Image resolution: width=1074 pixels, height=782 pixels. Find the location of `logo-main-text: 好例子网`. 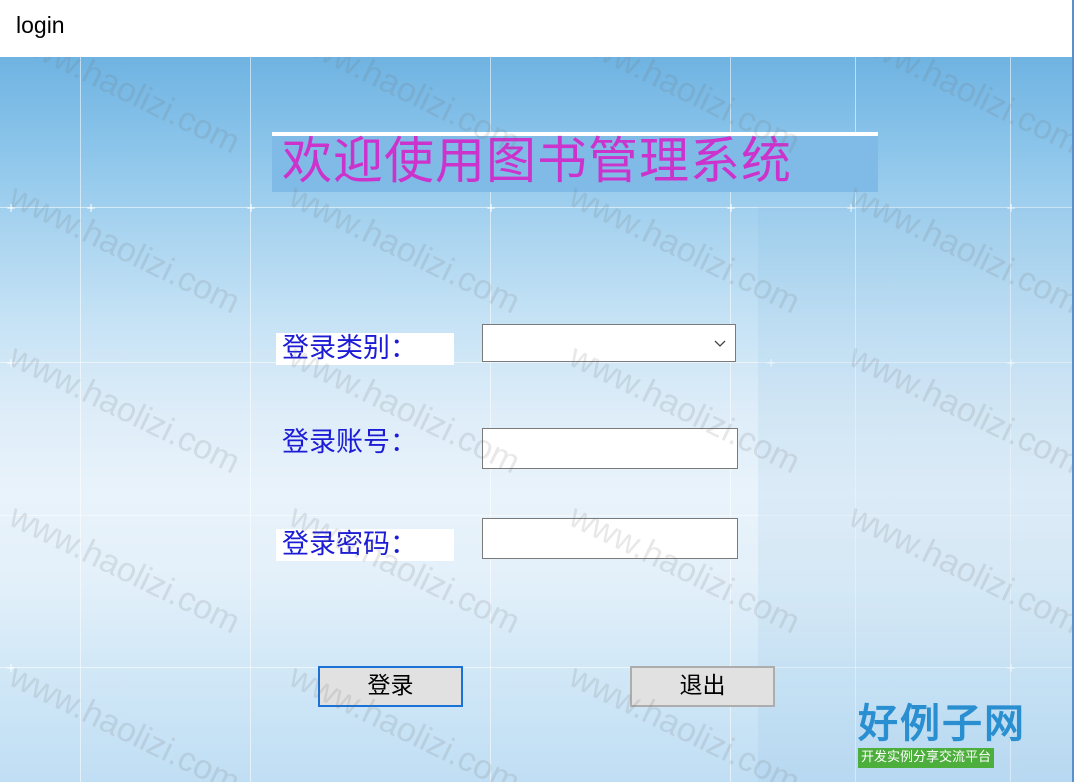

logo-main-text: 好例子网 is located at coordinates (942, 723).